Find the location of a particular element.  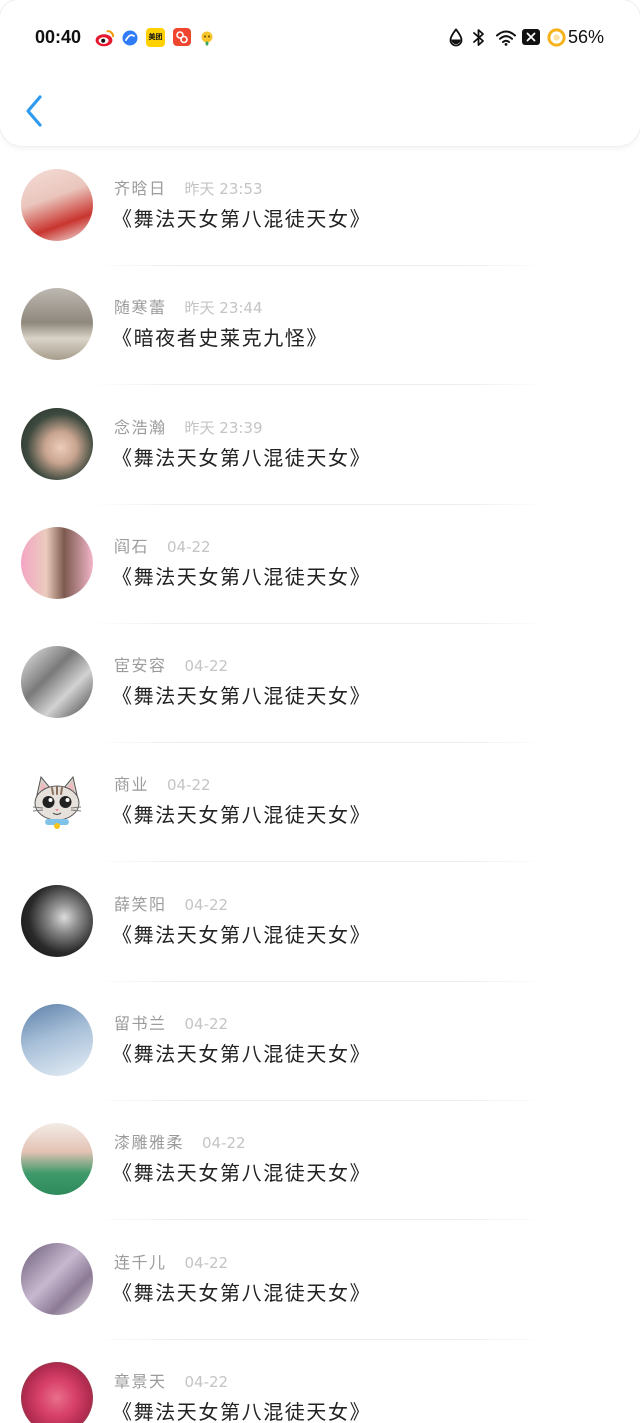

message-item: 连千儿 04-22 《舞法天女第八混徒天女》 is located at coordinates (320, 1283).